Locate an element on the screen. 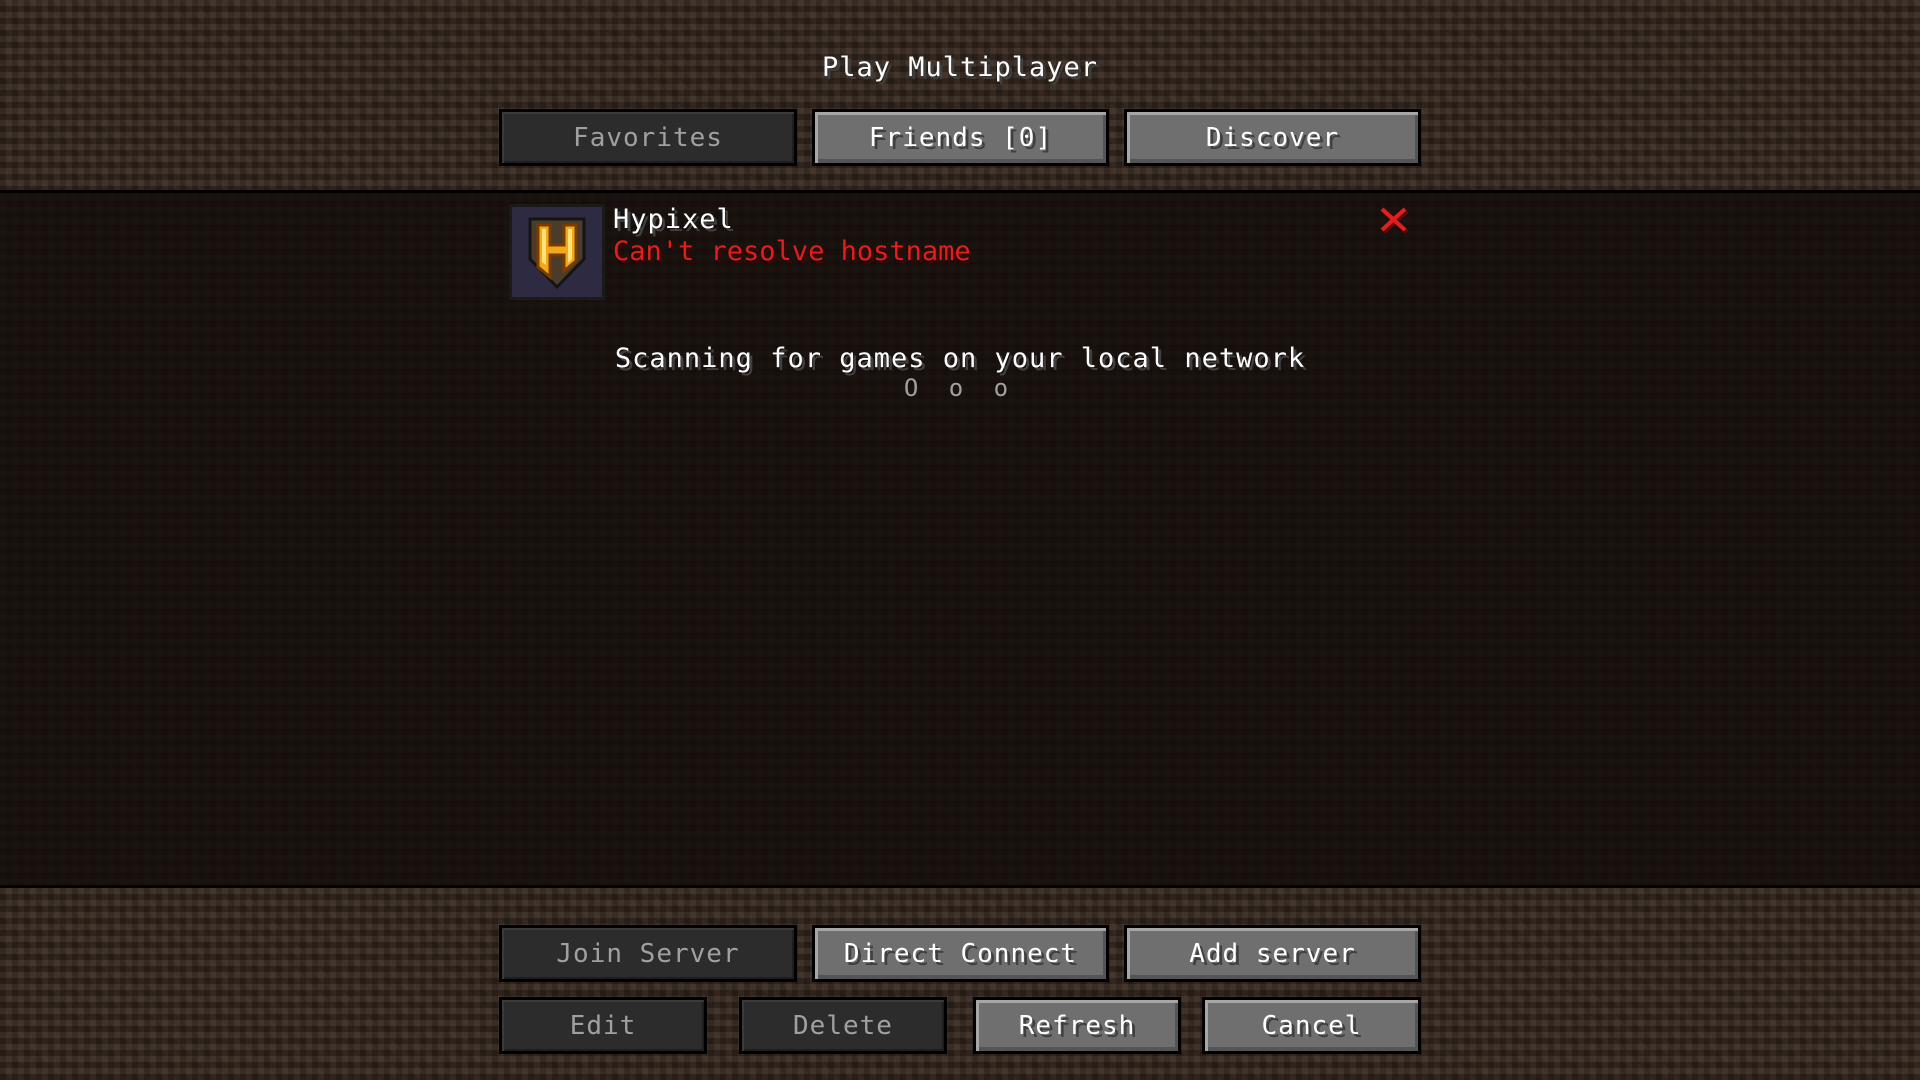 The width and height of the screenshot is (1920, 1080). delete-button: Delete is located at coordinates (843, 1025).